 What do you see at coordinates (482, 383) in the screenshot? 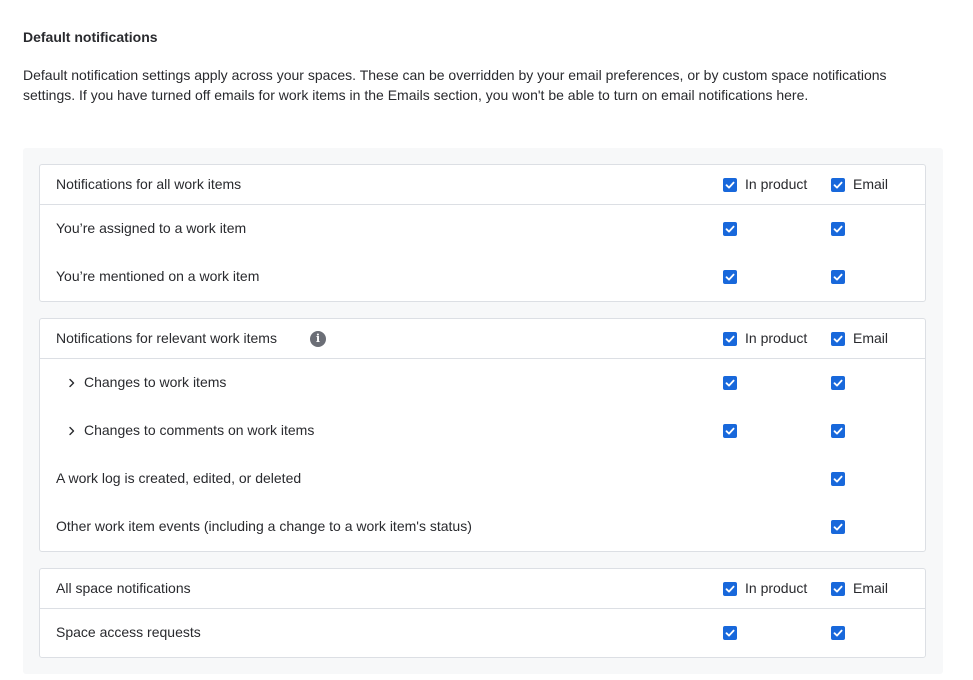
I see `setting-row-expandable: Changes to work items` at bounding box center [482, 383].